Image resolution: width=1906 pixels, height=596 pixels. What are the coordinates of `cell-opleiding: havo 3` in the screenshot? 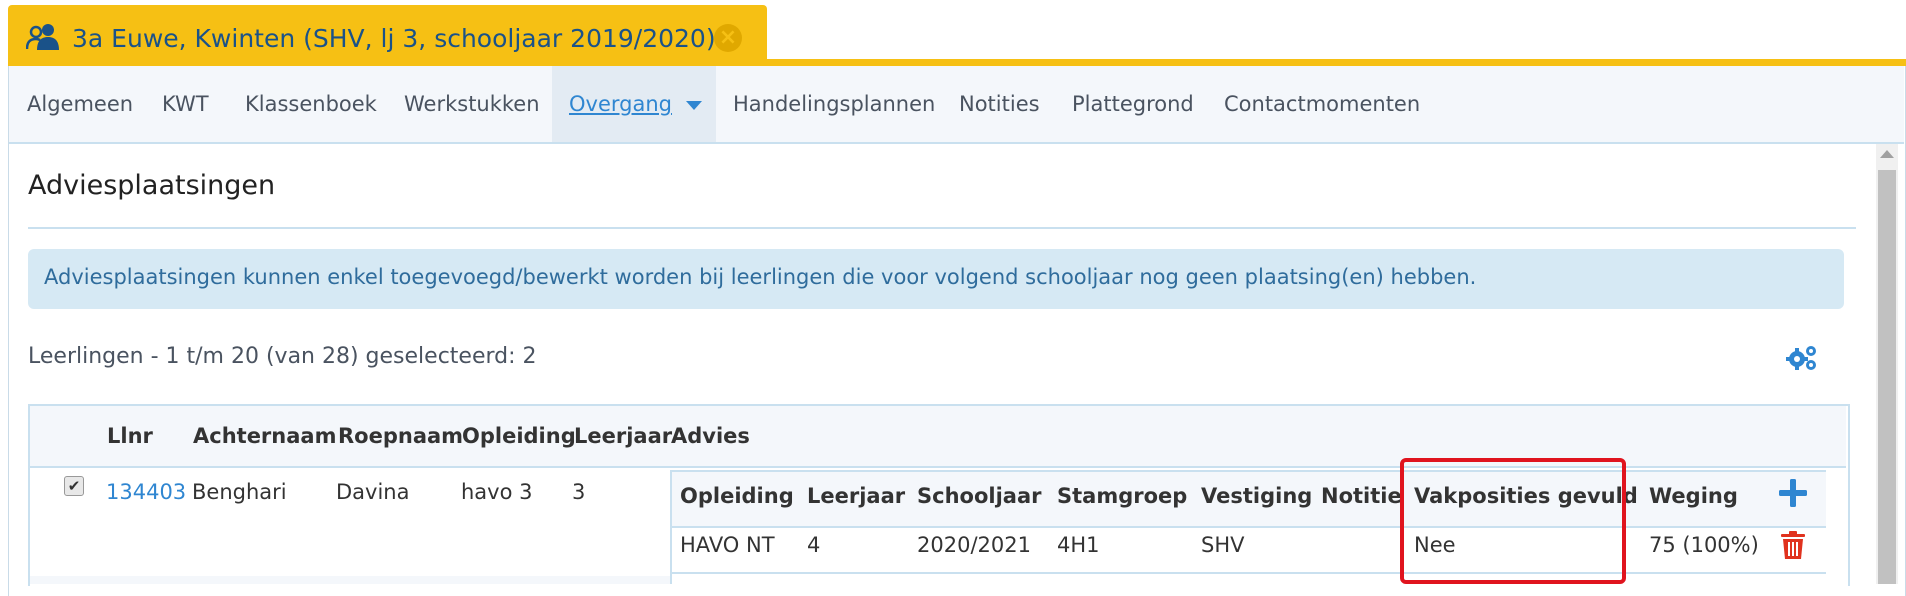 It's located at (497, 492).